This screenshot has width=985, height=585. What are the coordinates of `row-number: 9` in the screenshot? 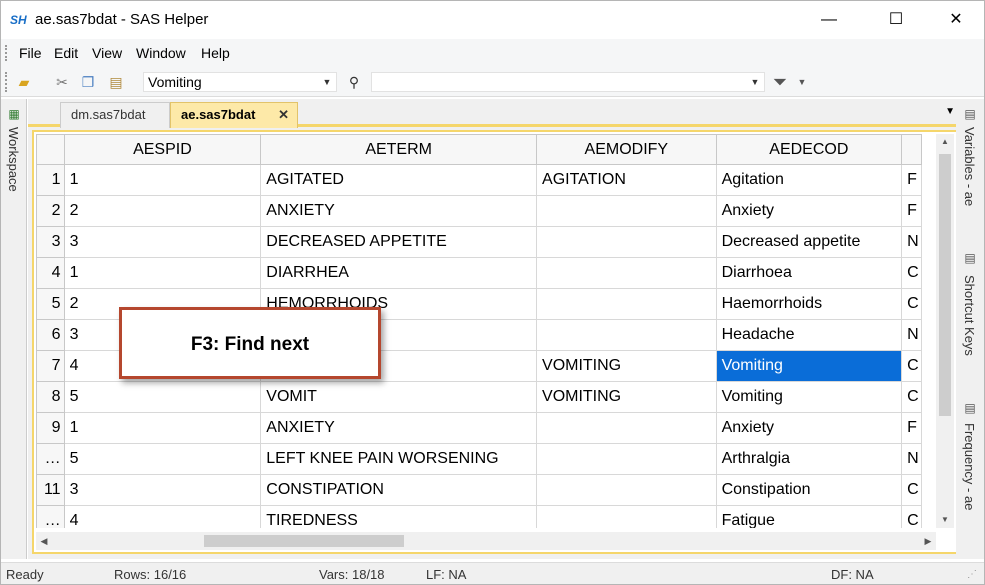 It's located at (50, 428).